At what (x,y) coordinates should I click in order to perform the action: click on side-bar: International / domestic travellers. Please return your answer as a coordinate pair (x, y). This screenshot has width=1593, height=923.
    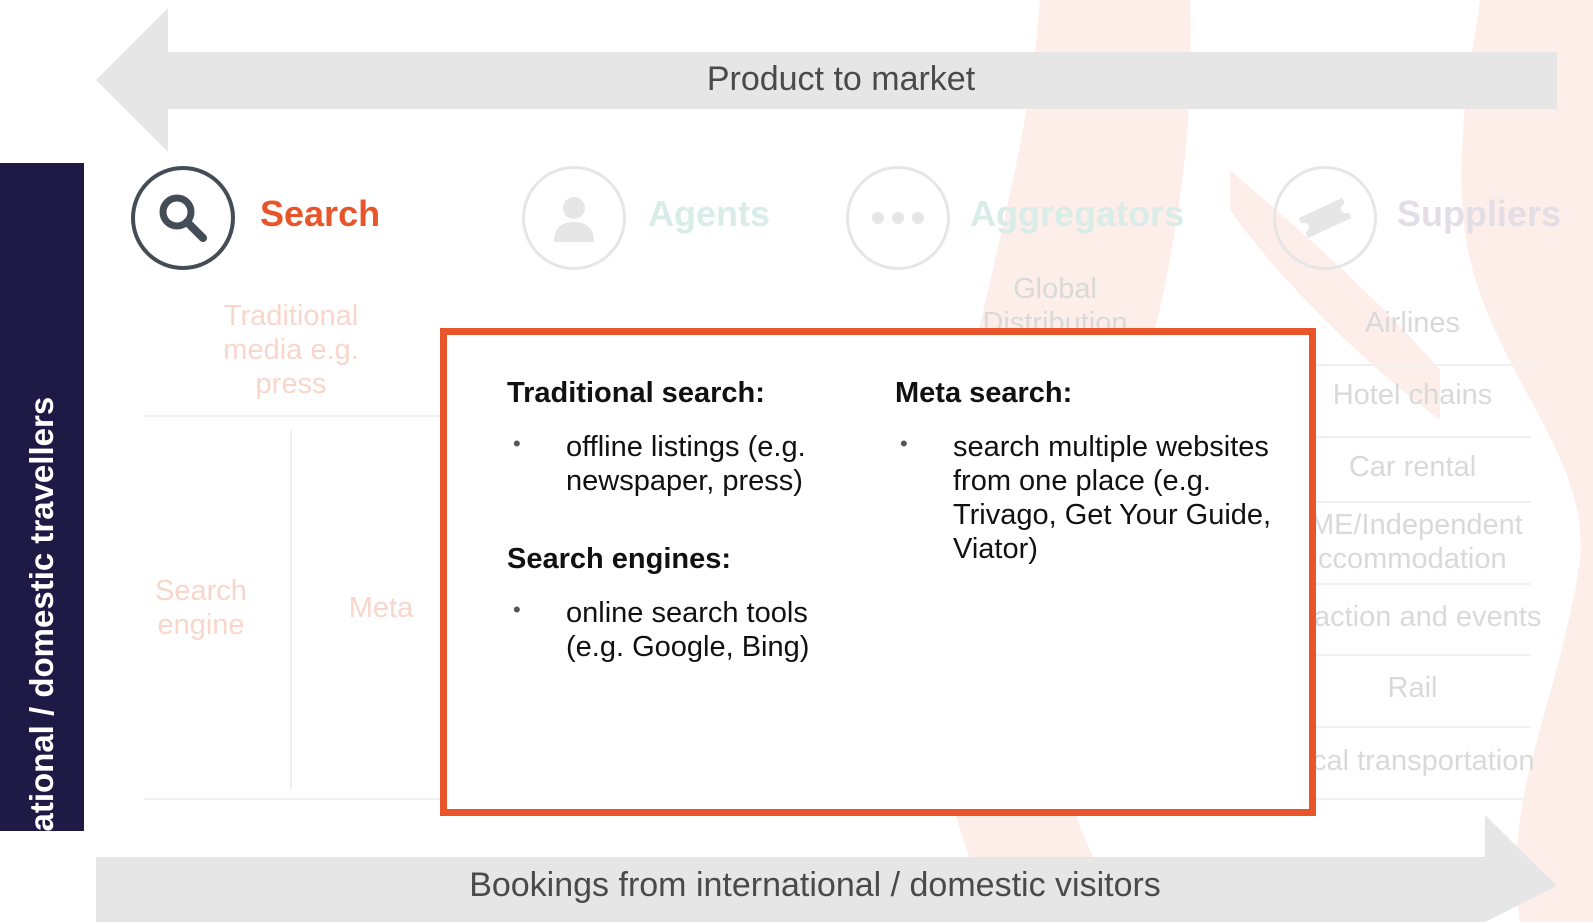
    Looking at the image, I should click on (42, 543).